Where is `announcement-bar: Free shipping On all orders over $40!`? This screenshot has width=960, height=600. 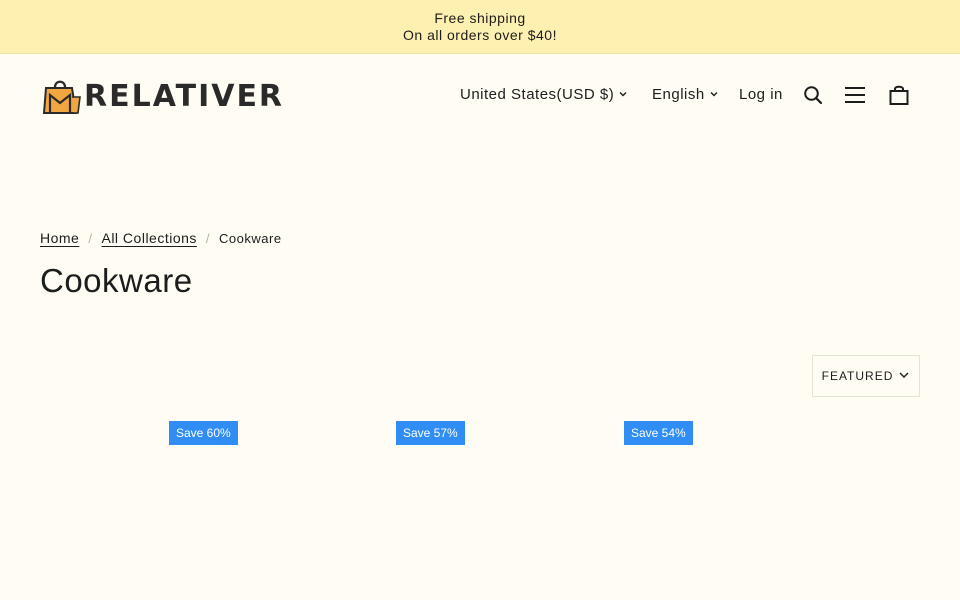 announcement-bar: Free shipping On all orders over $40! is located at coordinates (480, 27).